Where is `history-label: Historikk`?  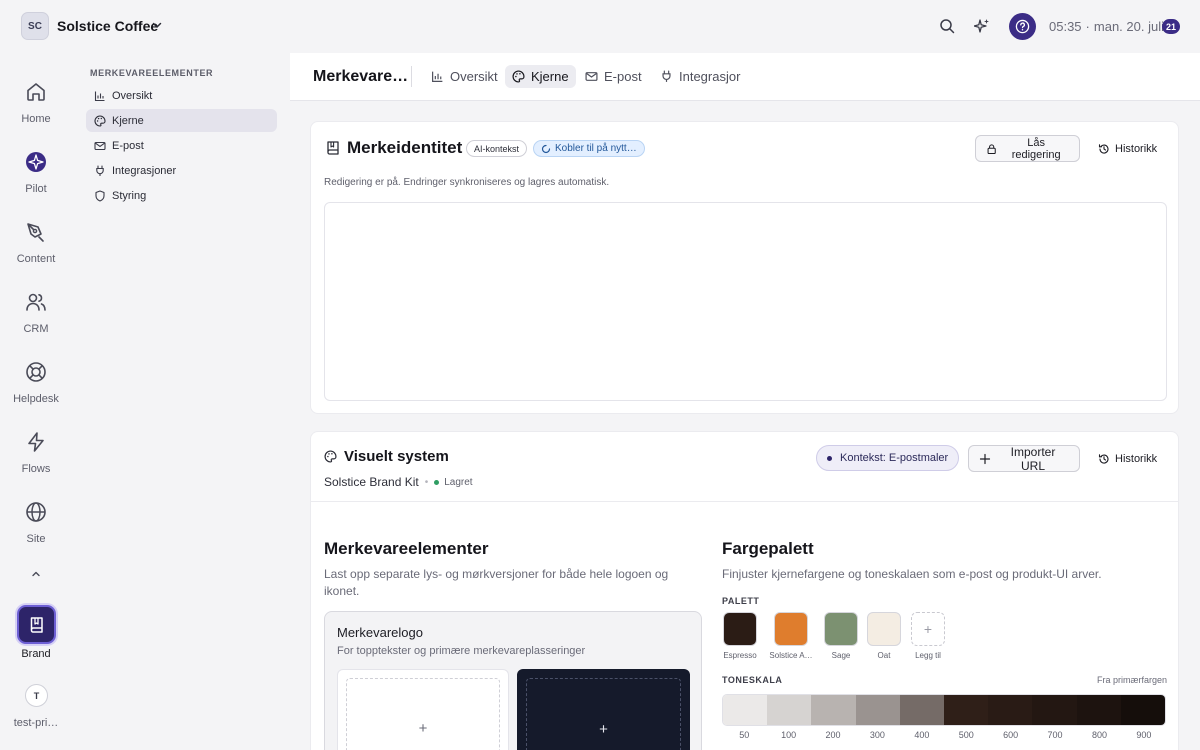 history-label: Historikk is located at coordinates (1136, 458).